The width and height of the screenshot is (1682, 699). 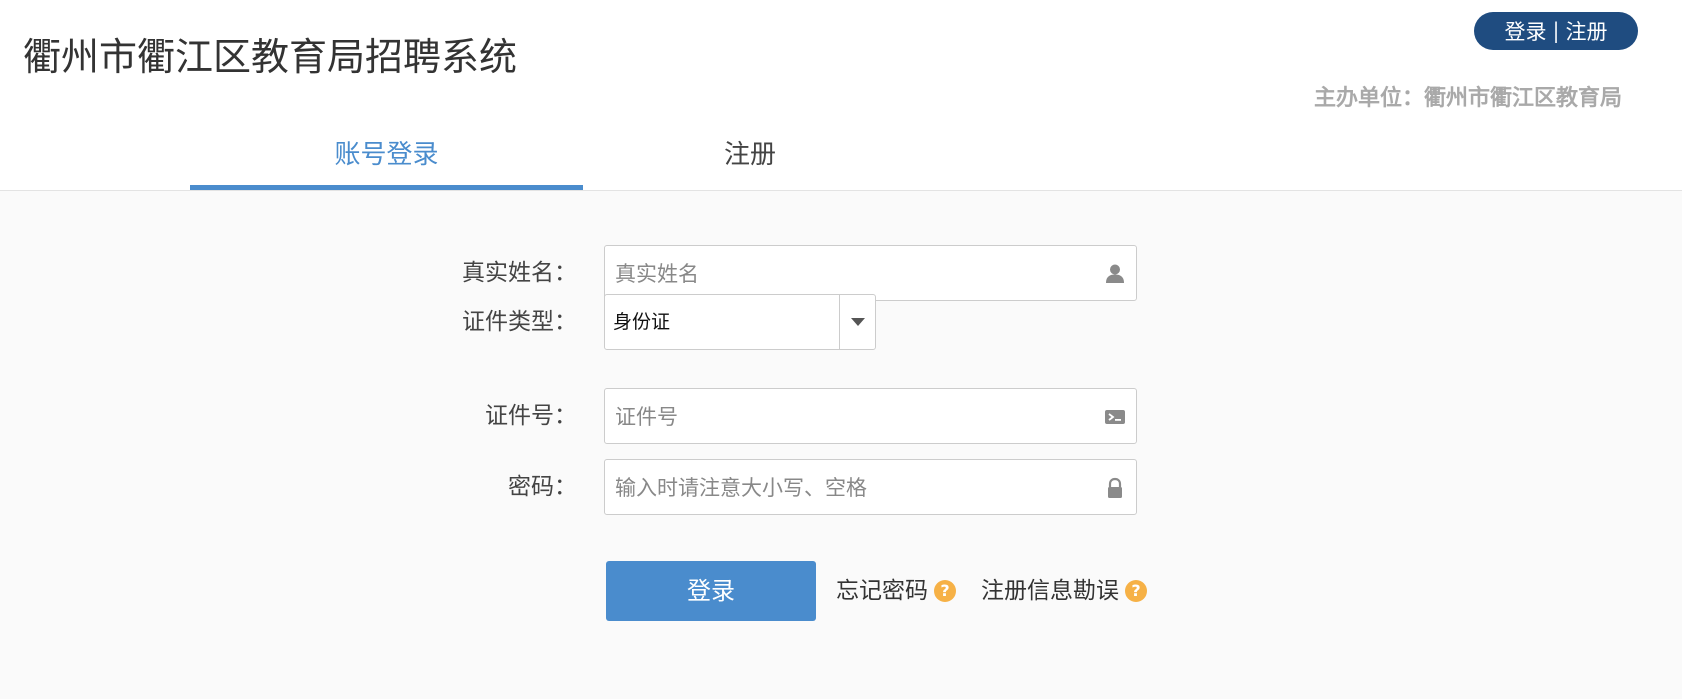 I want to click on sponsor-text: 主办单位：衢州市衢江区教育局, so click(x=1467, y=98).